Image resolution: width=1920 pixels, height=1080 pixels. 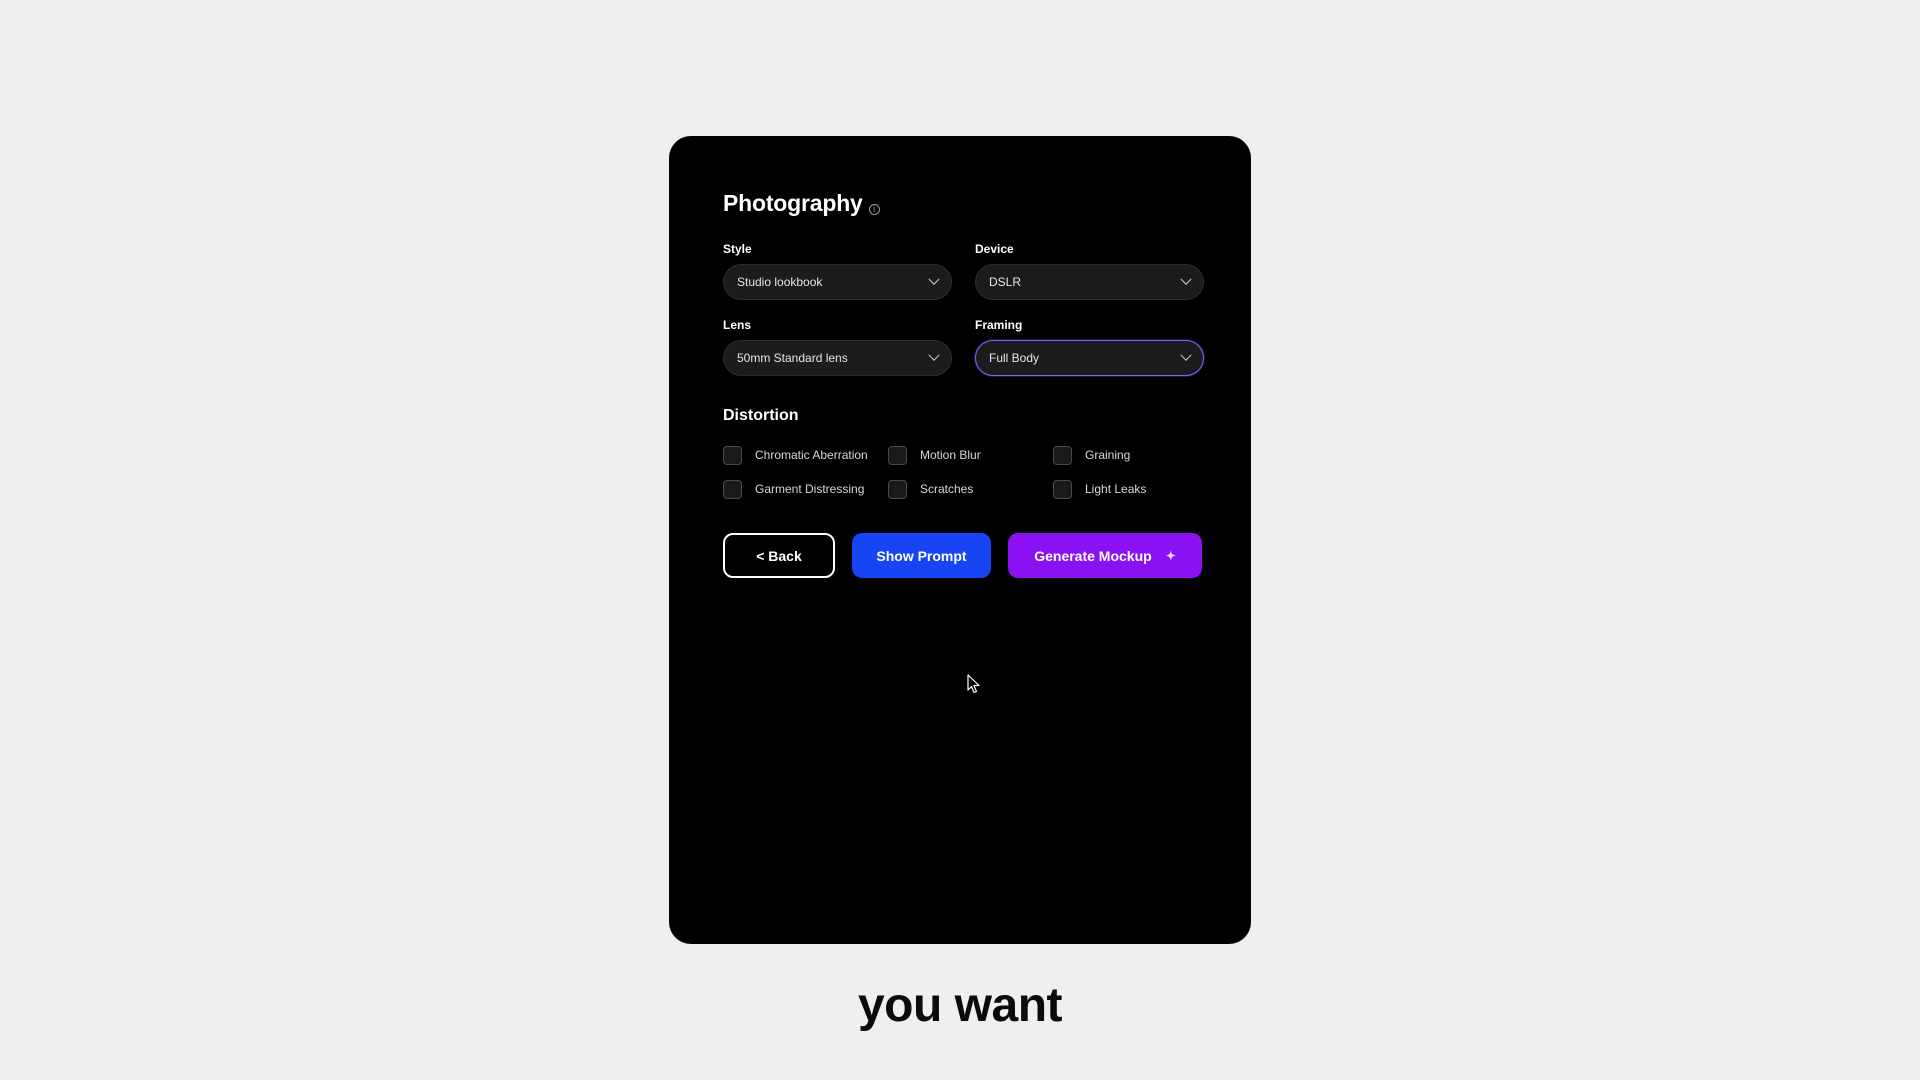 What do you see at coordinates (792, 358) in the screenshot?
I see `lens-value: 50mm Standard lens` at bounding box center [792, 358].